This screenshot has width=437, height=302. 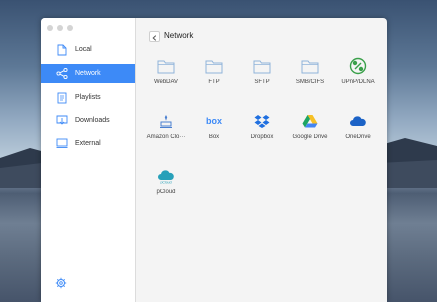 I want to click on service-webdav: WebDAV, so click(x=166, y=70).